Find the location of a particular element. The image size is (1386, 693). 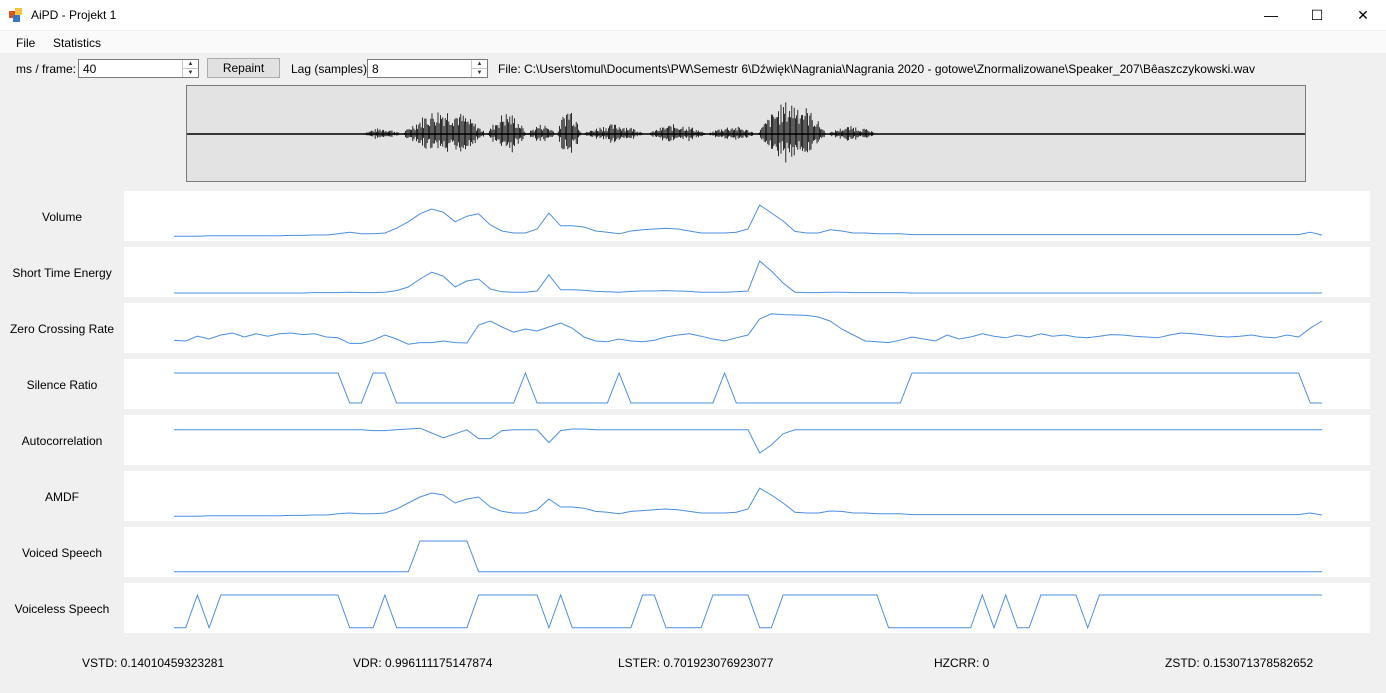

voiced-speech-panel is located at coordinates (747, 552).